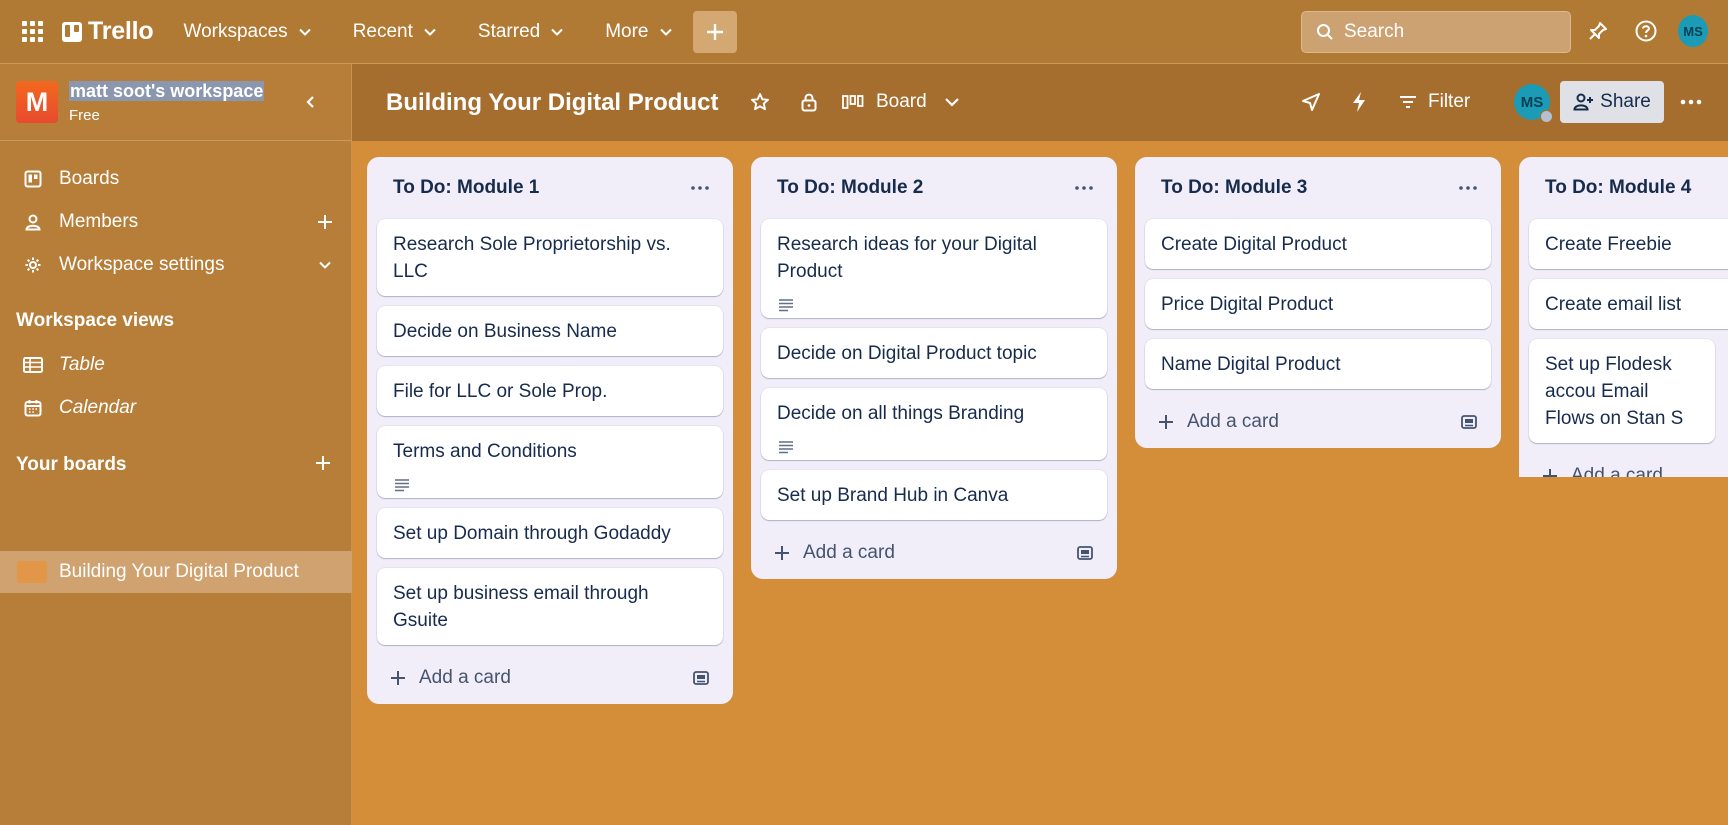 The height and width of the screenshot is (825, 1728). What do you see at coordinates (1618, 188) in the screenshot?
I see `list-title: To Do: Module 4` at bounding box center [1618, 188].